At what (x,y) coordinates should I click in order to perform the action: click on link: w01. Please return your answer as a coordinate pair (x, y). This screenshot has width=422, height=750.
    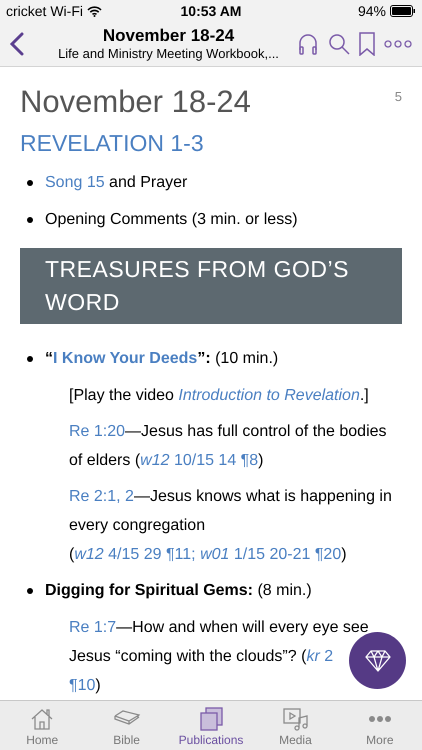
    Looking at the image, I should click on (215, 554).